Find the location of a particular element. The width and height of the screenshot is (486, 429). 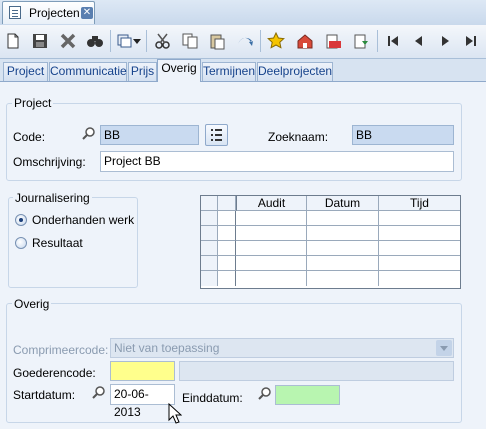

find-icon is located at coordinates (95, 41).